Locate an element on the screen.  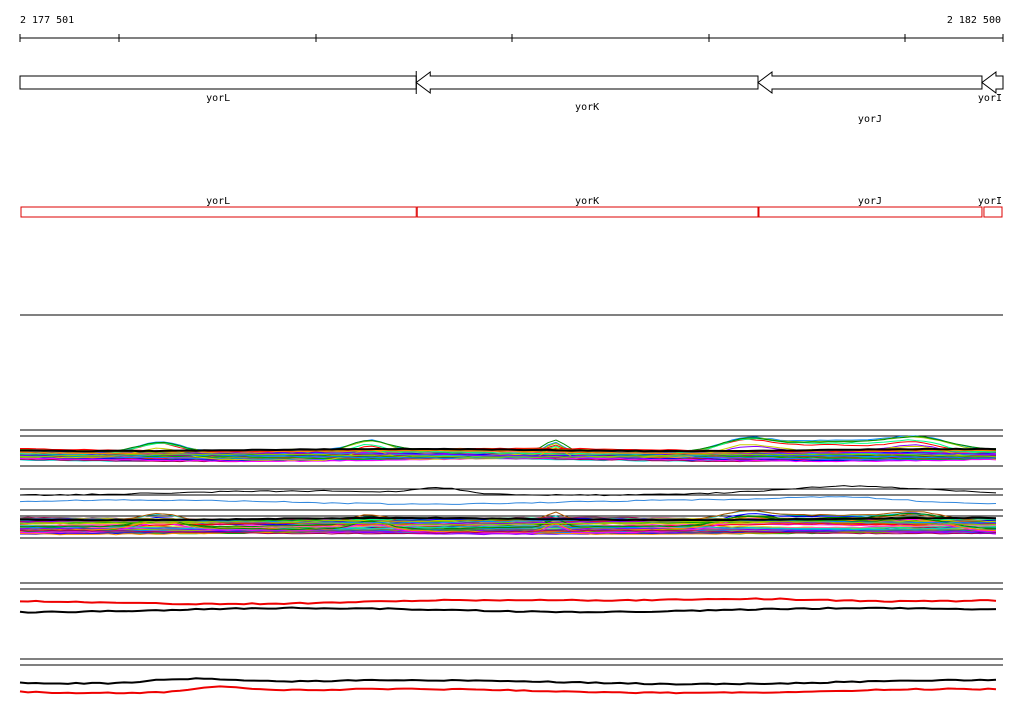
coordinate-ruler: 2 177 501 2 182 500 is located at coordinates (511, 28).